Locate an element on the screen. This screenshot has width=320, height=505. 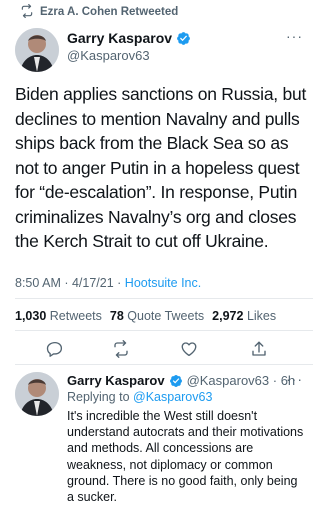
replying-to-handle: @Kasparov63 is located at coordinates (172, 397).